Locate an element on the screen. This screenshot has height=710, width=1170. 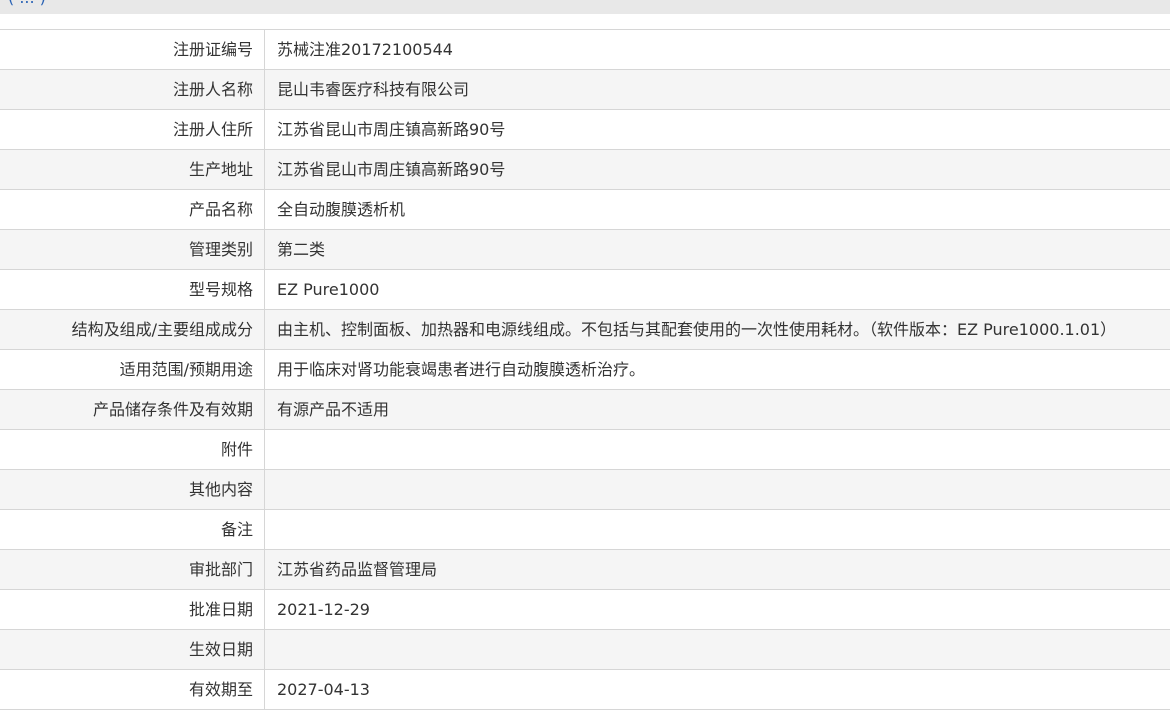
field-value-model-spec: EZ Pure1000 is located at coordinates (717, 290).